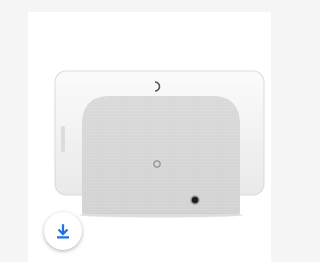  I want to click on side-slot, so click(63, 139).